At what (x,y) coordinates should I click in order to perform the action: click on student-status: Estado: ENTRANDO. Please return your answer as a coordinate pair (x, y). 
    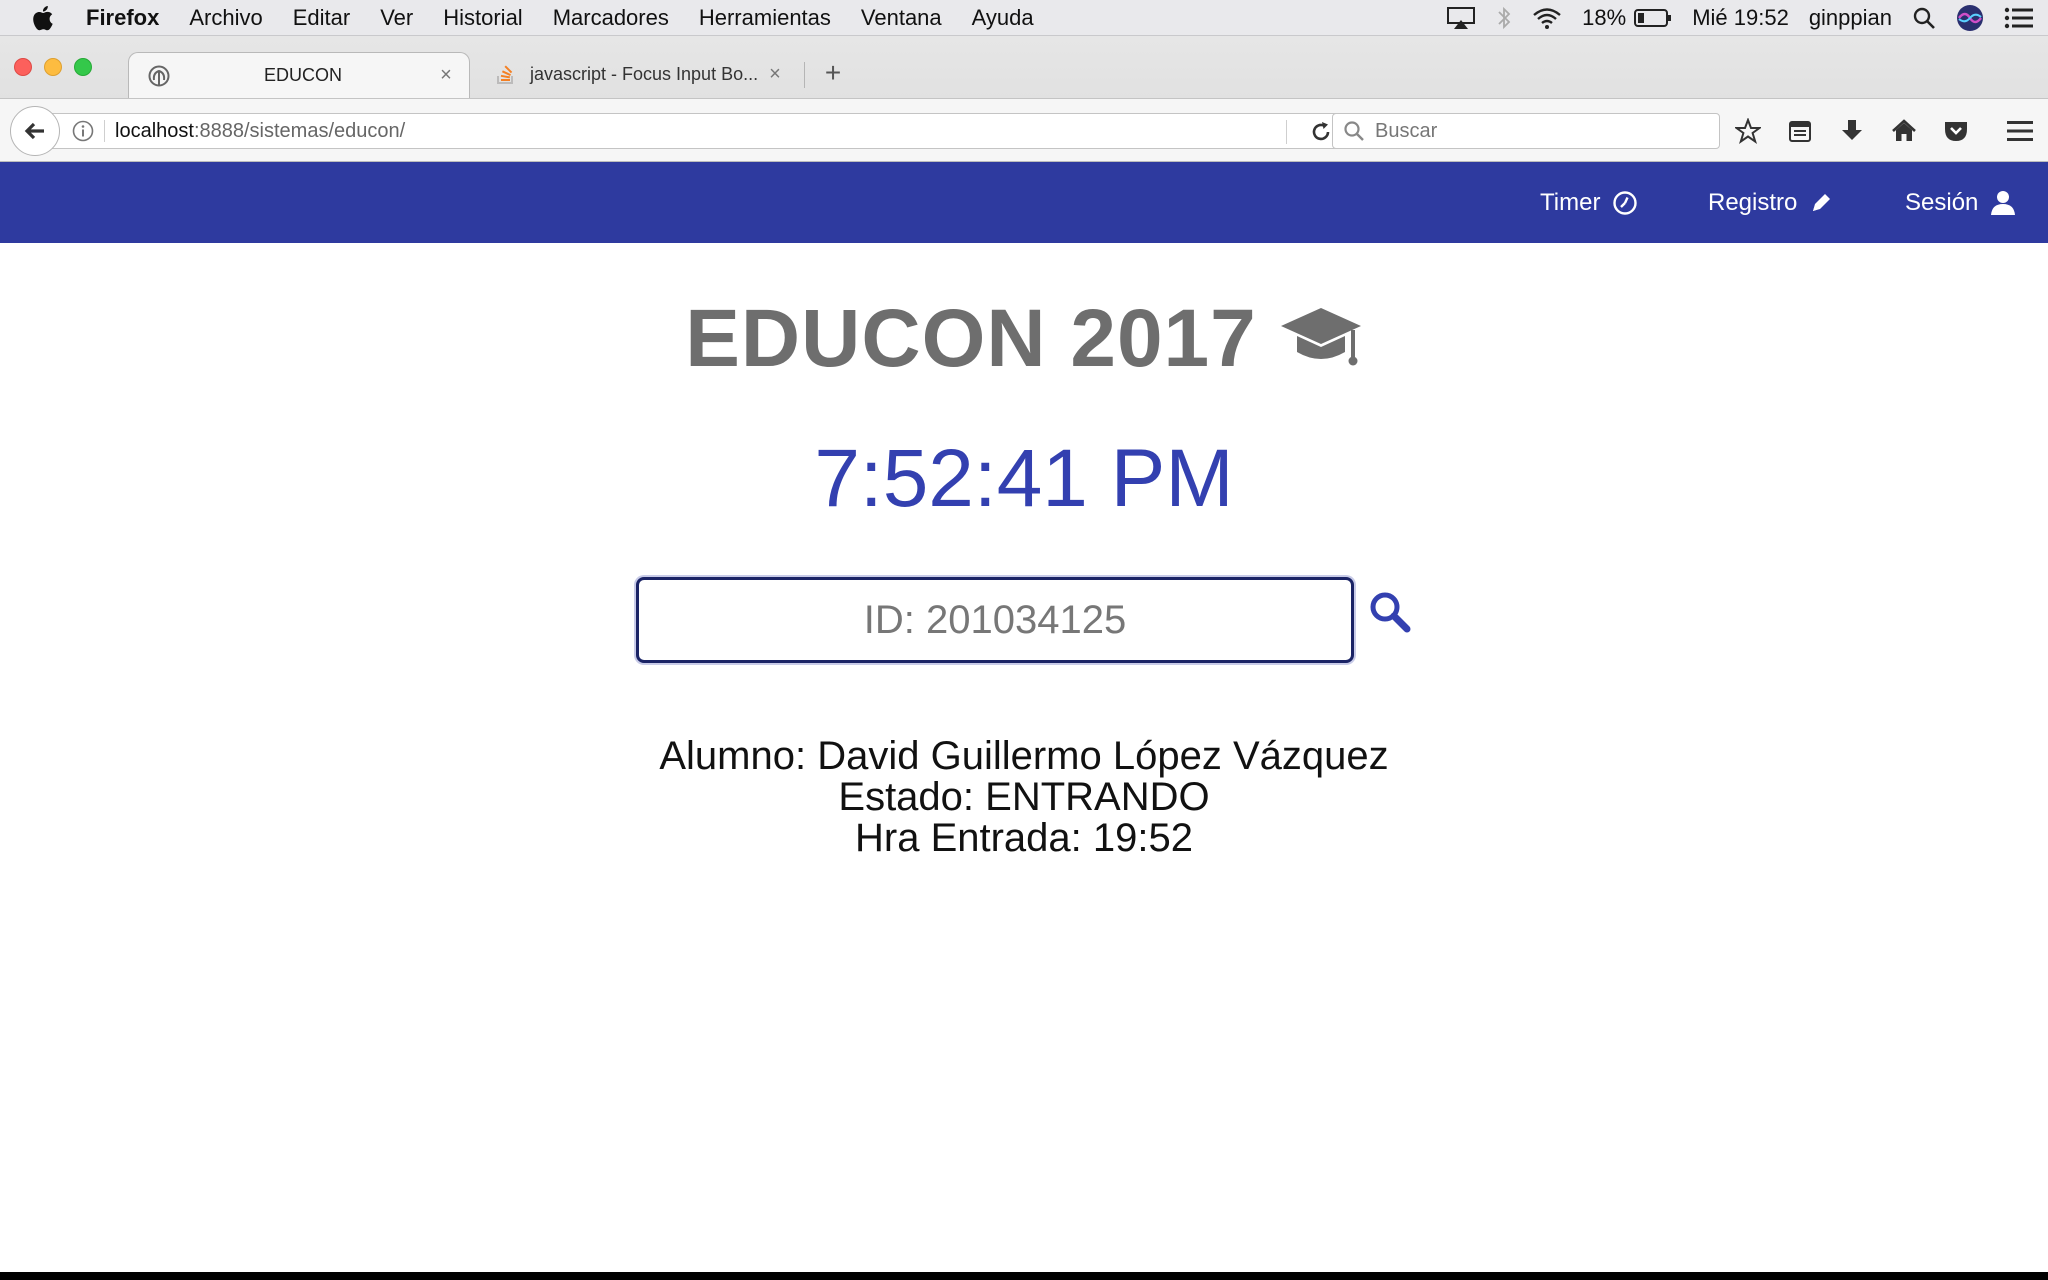
    Looking at the image, I should click on (1024, 797).